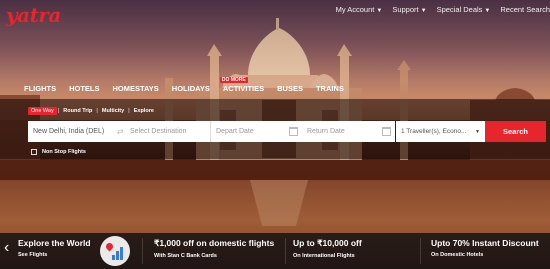 This screenshot has height=269, width=550. Describe the element at coordinates (136, 88) in the screenshot. I see `tab-homestays: HOMESTAYS` at that location.